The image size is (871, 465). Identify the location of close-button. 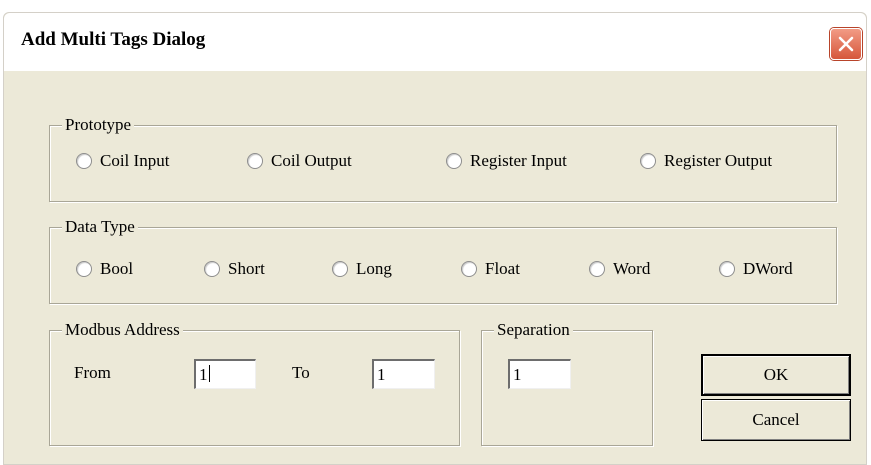
(846, 44).